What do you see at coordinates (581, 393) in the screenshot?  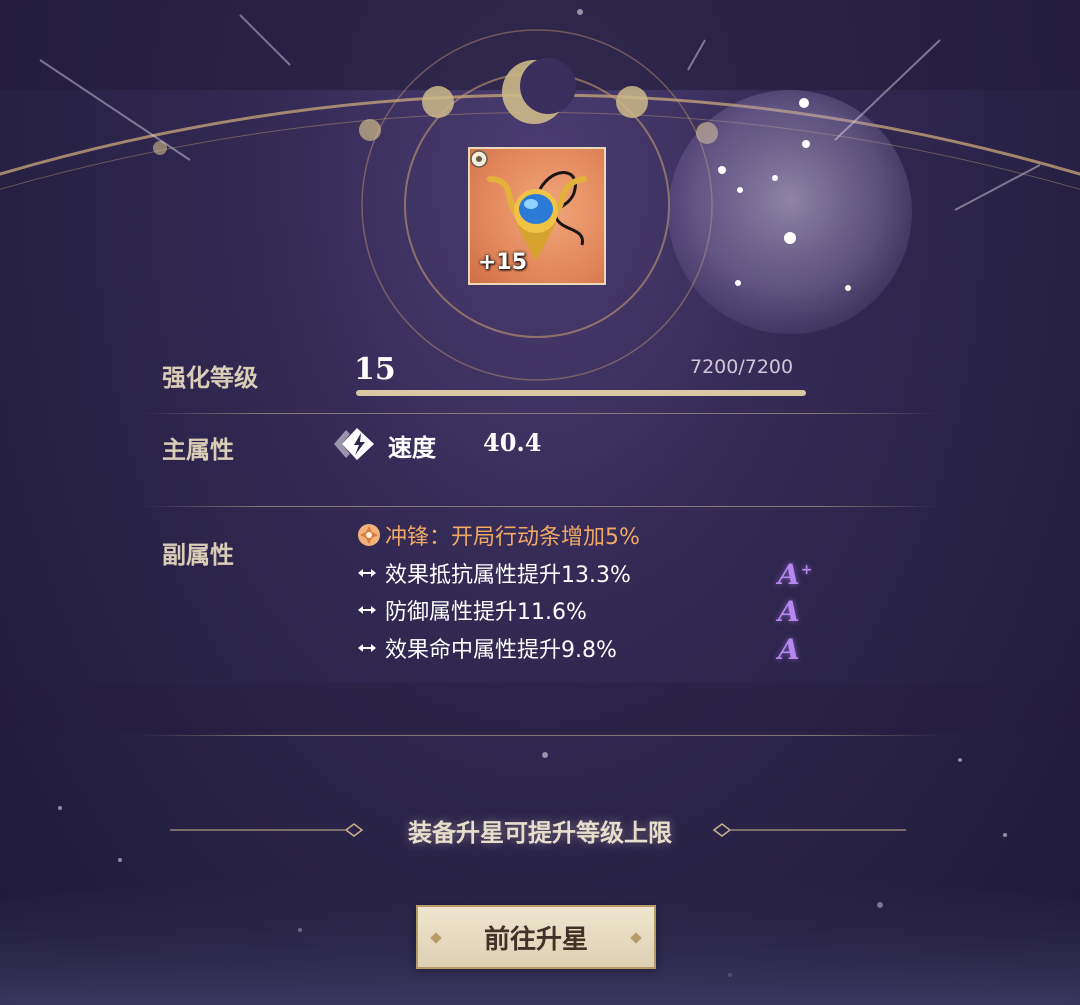 I see `enhance-progress-bar` at bounding box center [581, 393].